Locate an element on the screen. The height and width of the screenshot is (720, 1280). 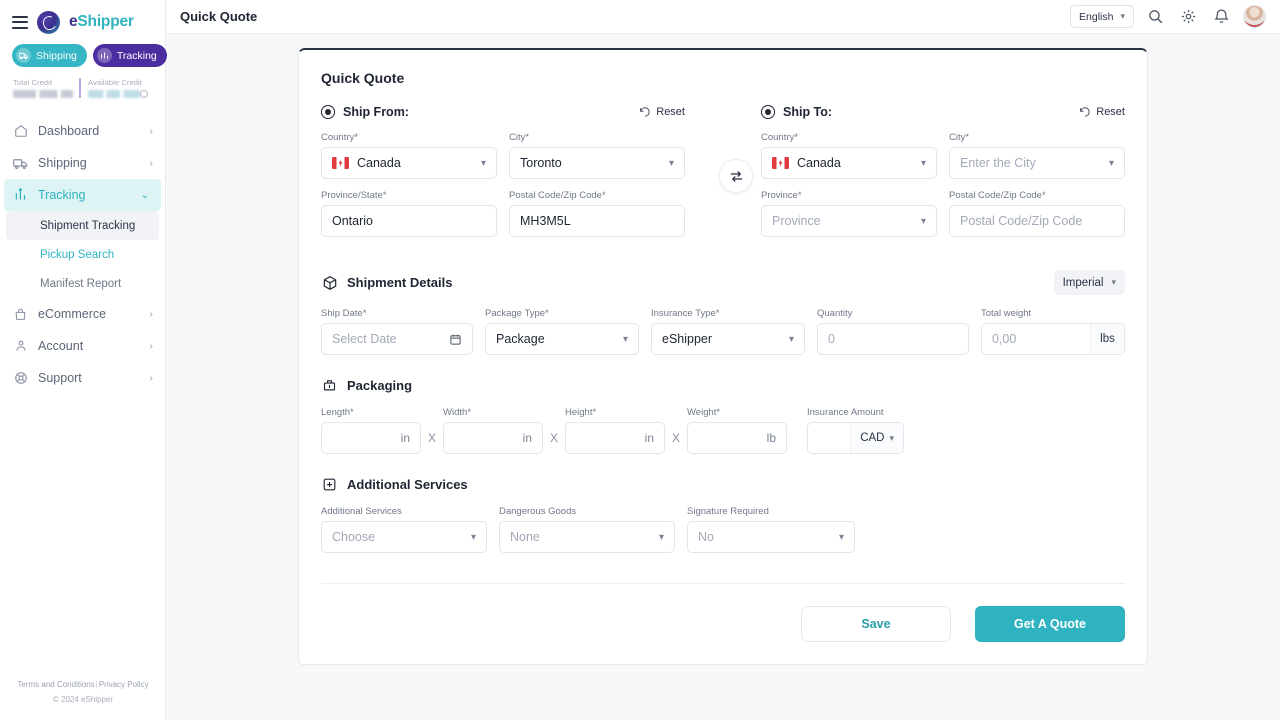
sidebar-item-support: Support › is located at coordinates (82, 378).